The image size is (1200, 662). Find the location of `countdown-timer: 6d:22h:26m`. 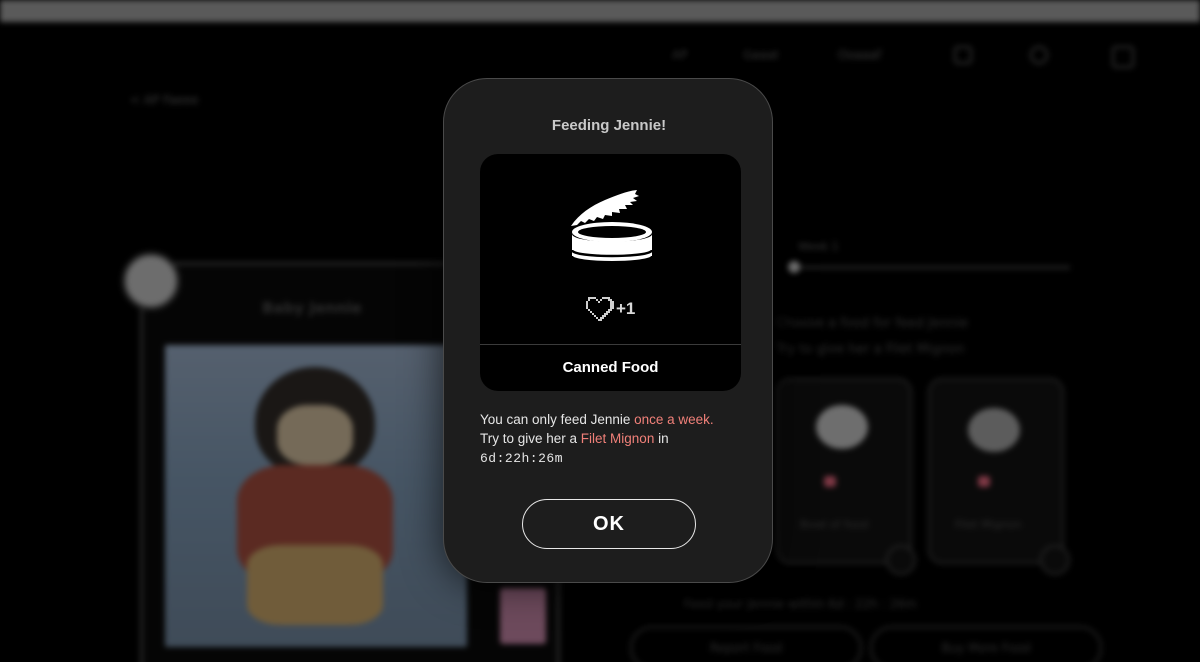

countdown-timer: 6d:22h:26m is located at coordinates (522, 458).